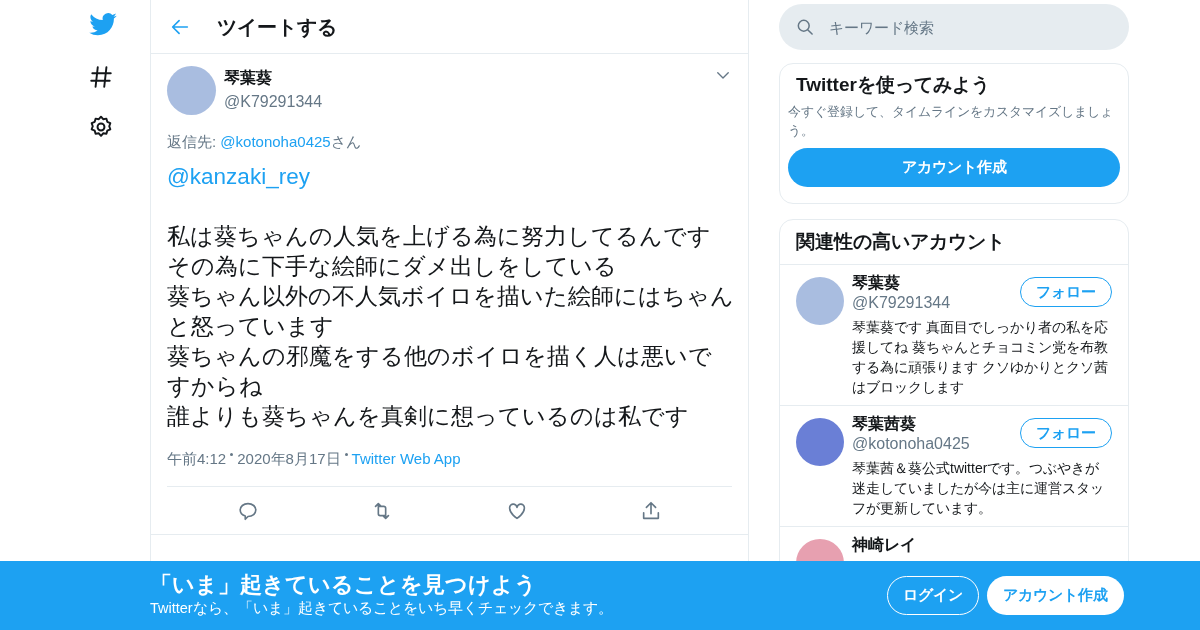  I want to click on create-account-button: アカウント作成, so click(954, 167).